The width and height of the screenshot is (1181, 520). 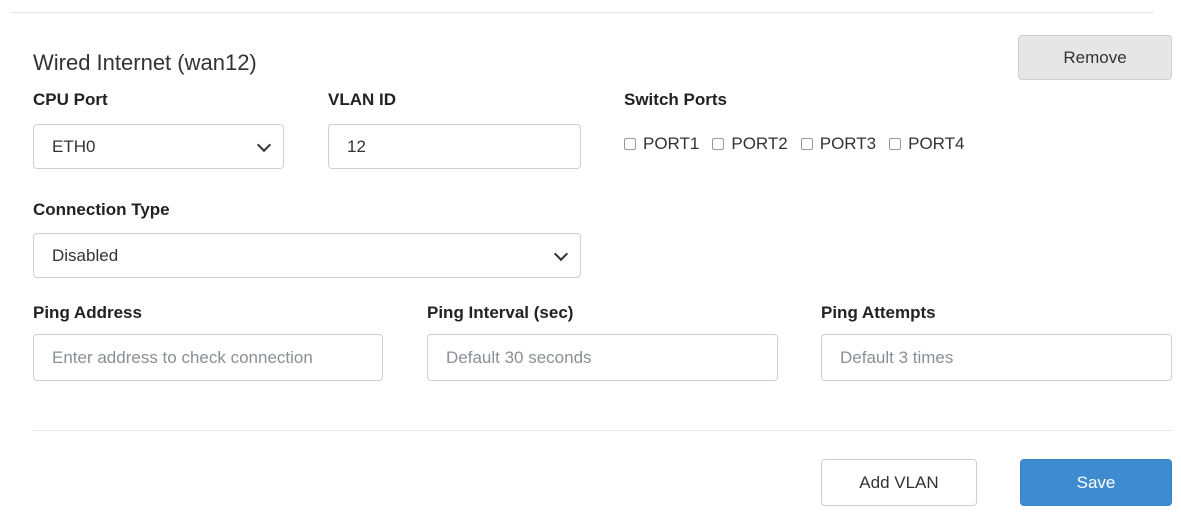 I want to click on card-title: Wired Internet (wan12), so click(x=145, y=62).